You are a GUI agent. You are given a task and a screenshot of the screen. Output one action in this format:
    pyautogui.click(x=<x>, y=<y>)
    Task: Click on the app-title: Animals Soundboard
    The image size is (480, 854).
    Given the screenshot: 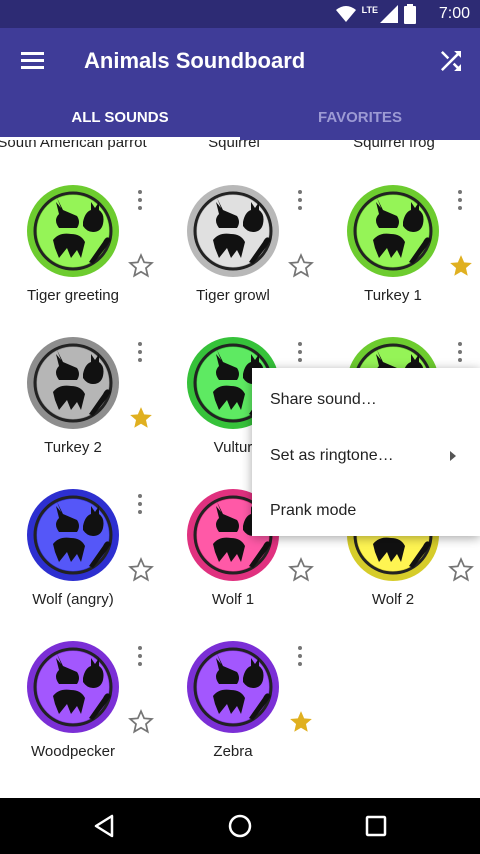 What is the action you would take?
    pyautogui.click(x=195, y=60)
    